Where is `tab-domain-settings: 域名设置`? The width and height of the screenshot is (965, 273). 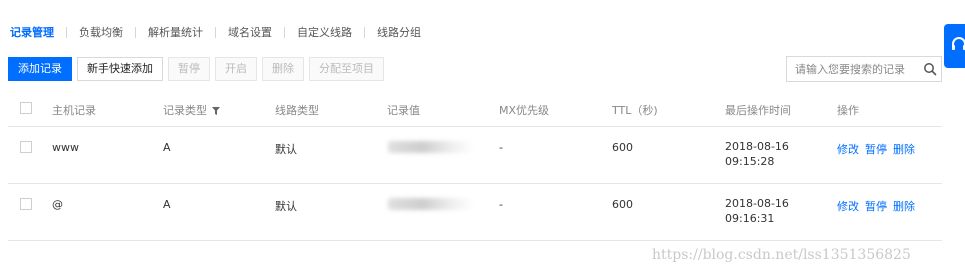 tab-domain-settings: 域名设置 is located at coordinates (250, 32).